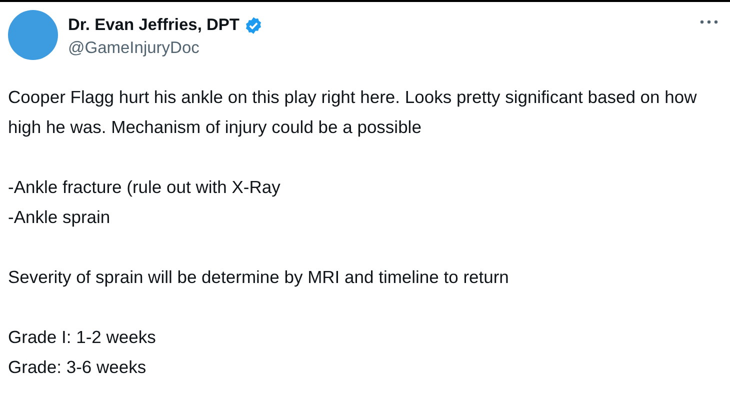  What do you see at coordinates (33, 35) in the screenshot?
I see `avatar` at bounding box center [33, 35].